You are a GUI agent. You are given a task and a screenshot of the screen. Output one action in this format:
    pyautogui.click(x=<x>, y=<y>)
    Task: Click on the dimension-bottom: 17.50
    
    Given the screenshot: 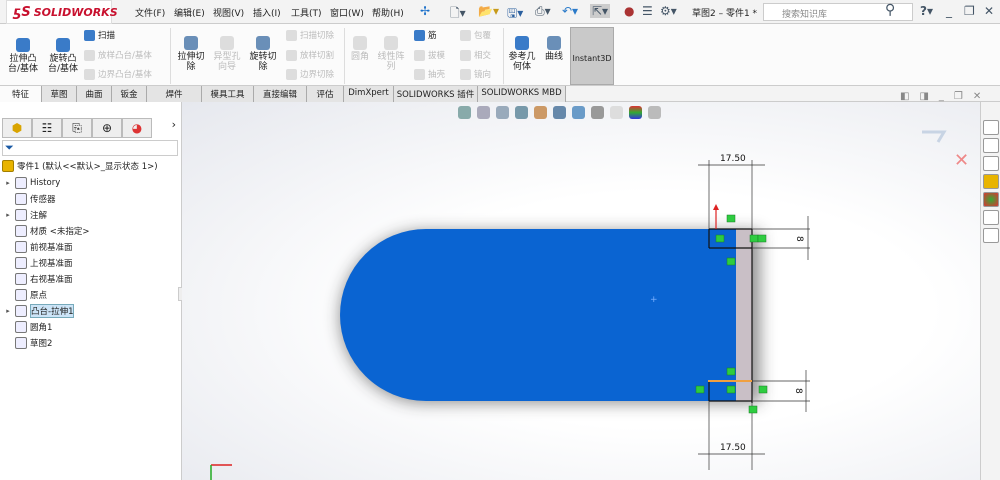 What is the action you would take?
    pyautogui.click(x=733, y=448)
    